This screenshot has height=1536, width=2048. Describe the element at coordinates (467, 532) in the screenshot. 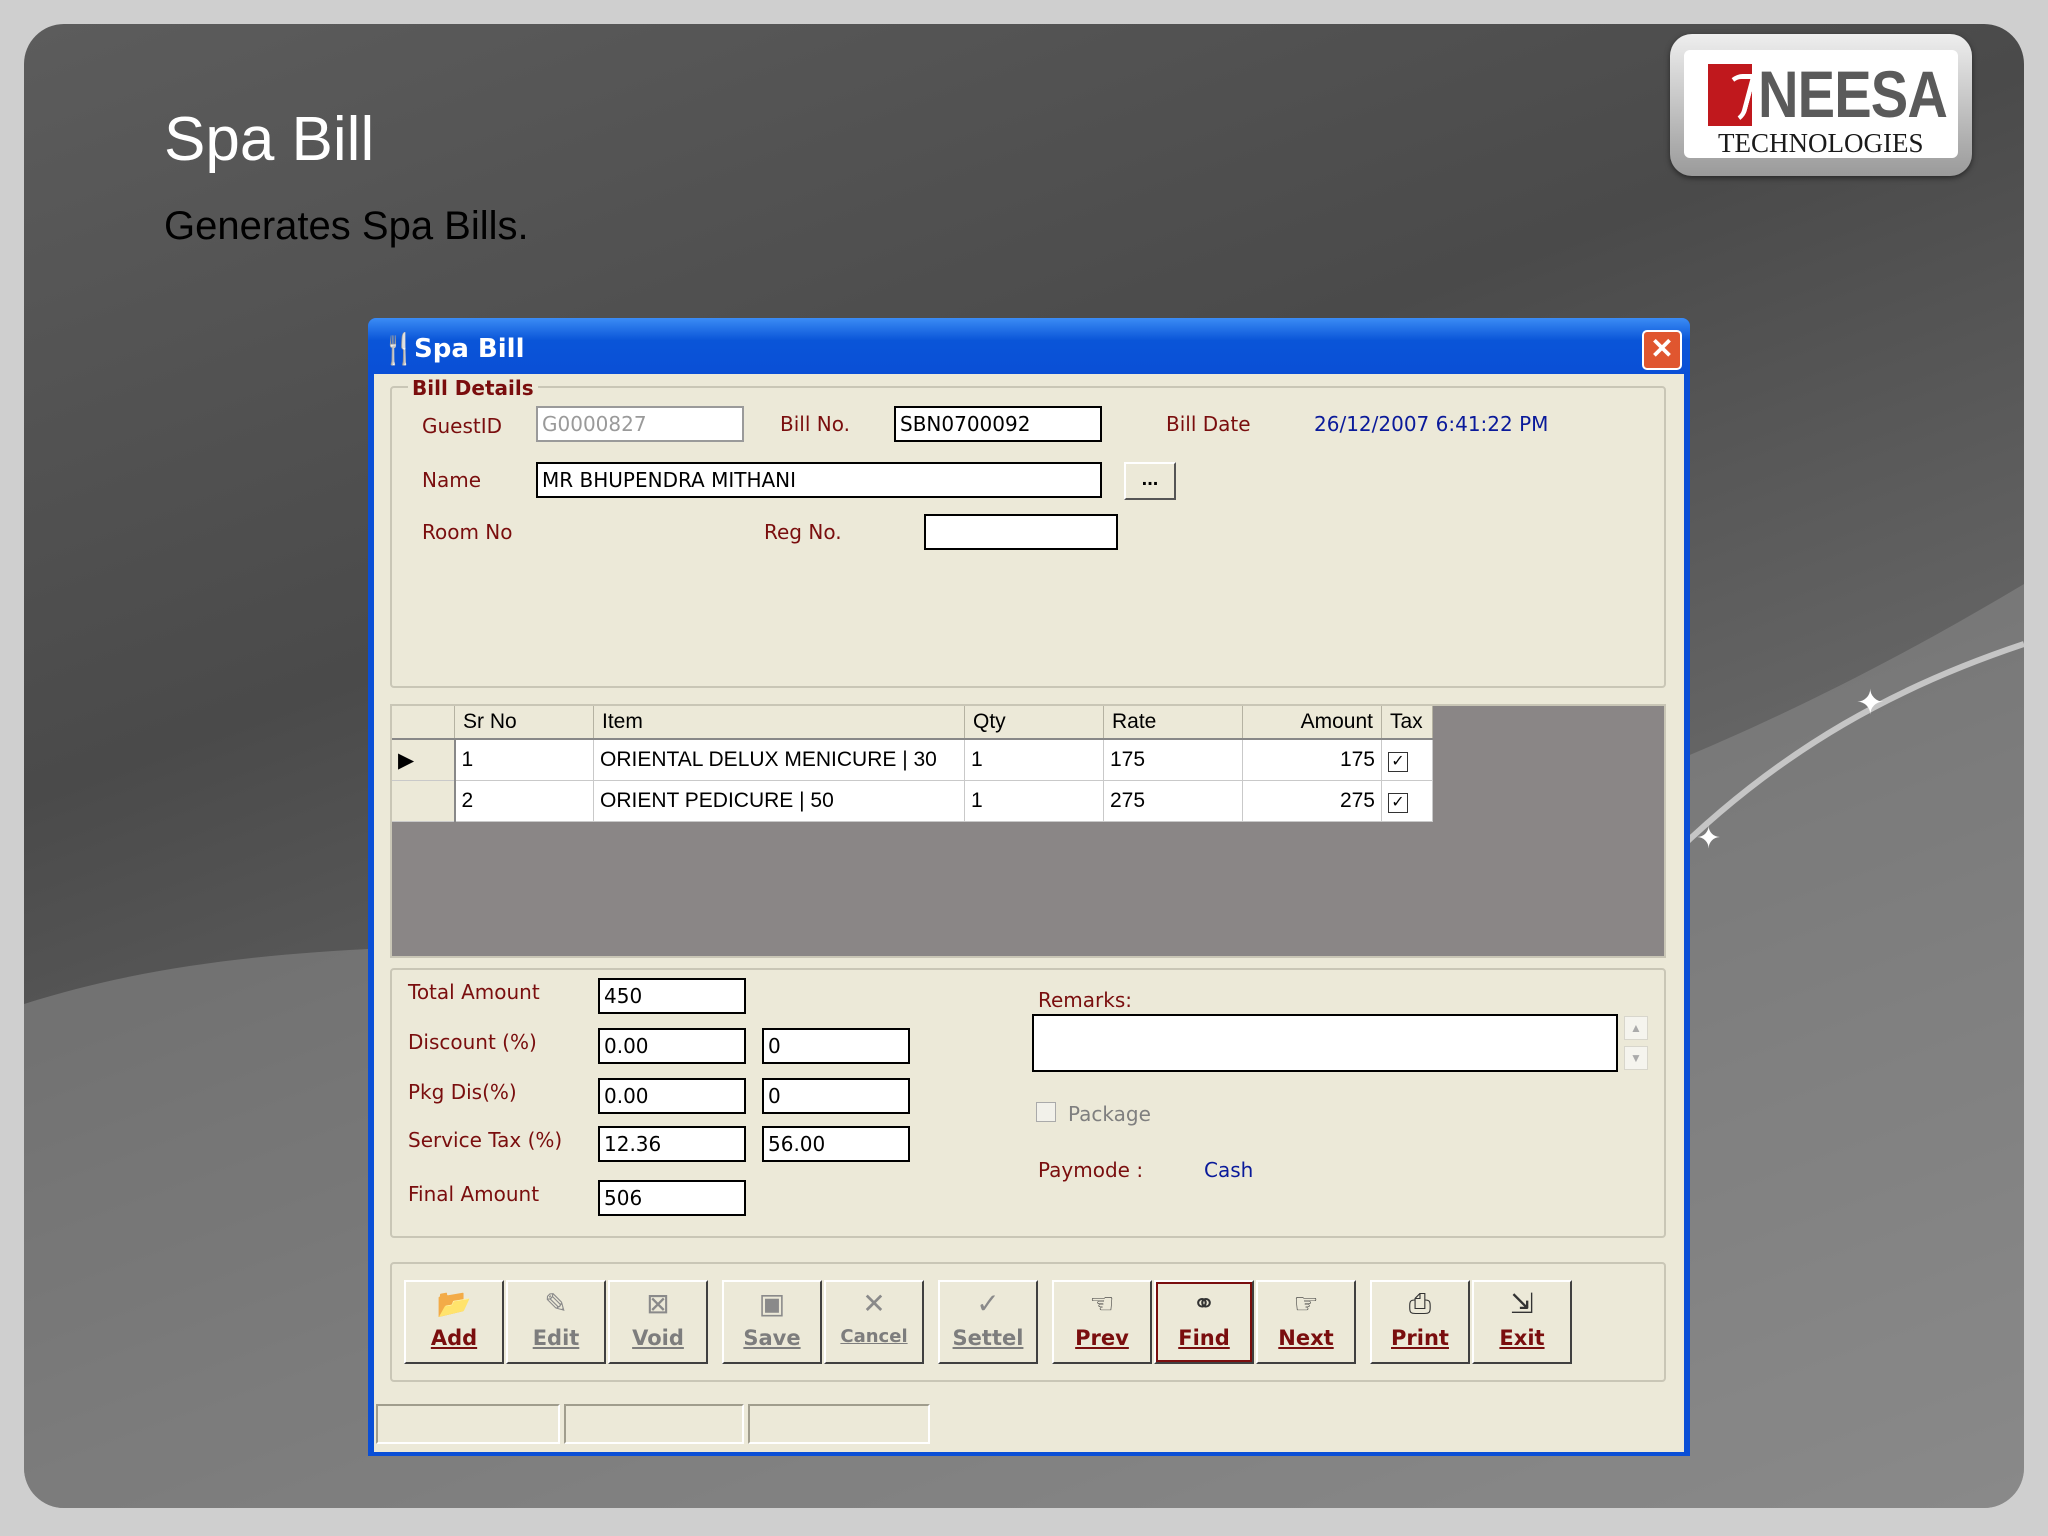

I see `room-no-label: Room No` at that location.